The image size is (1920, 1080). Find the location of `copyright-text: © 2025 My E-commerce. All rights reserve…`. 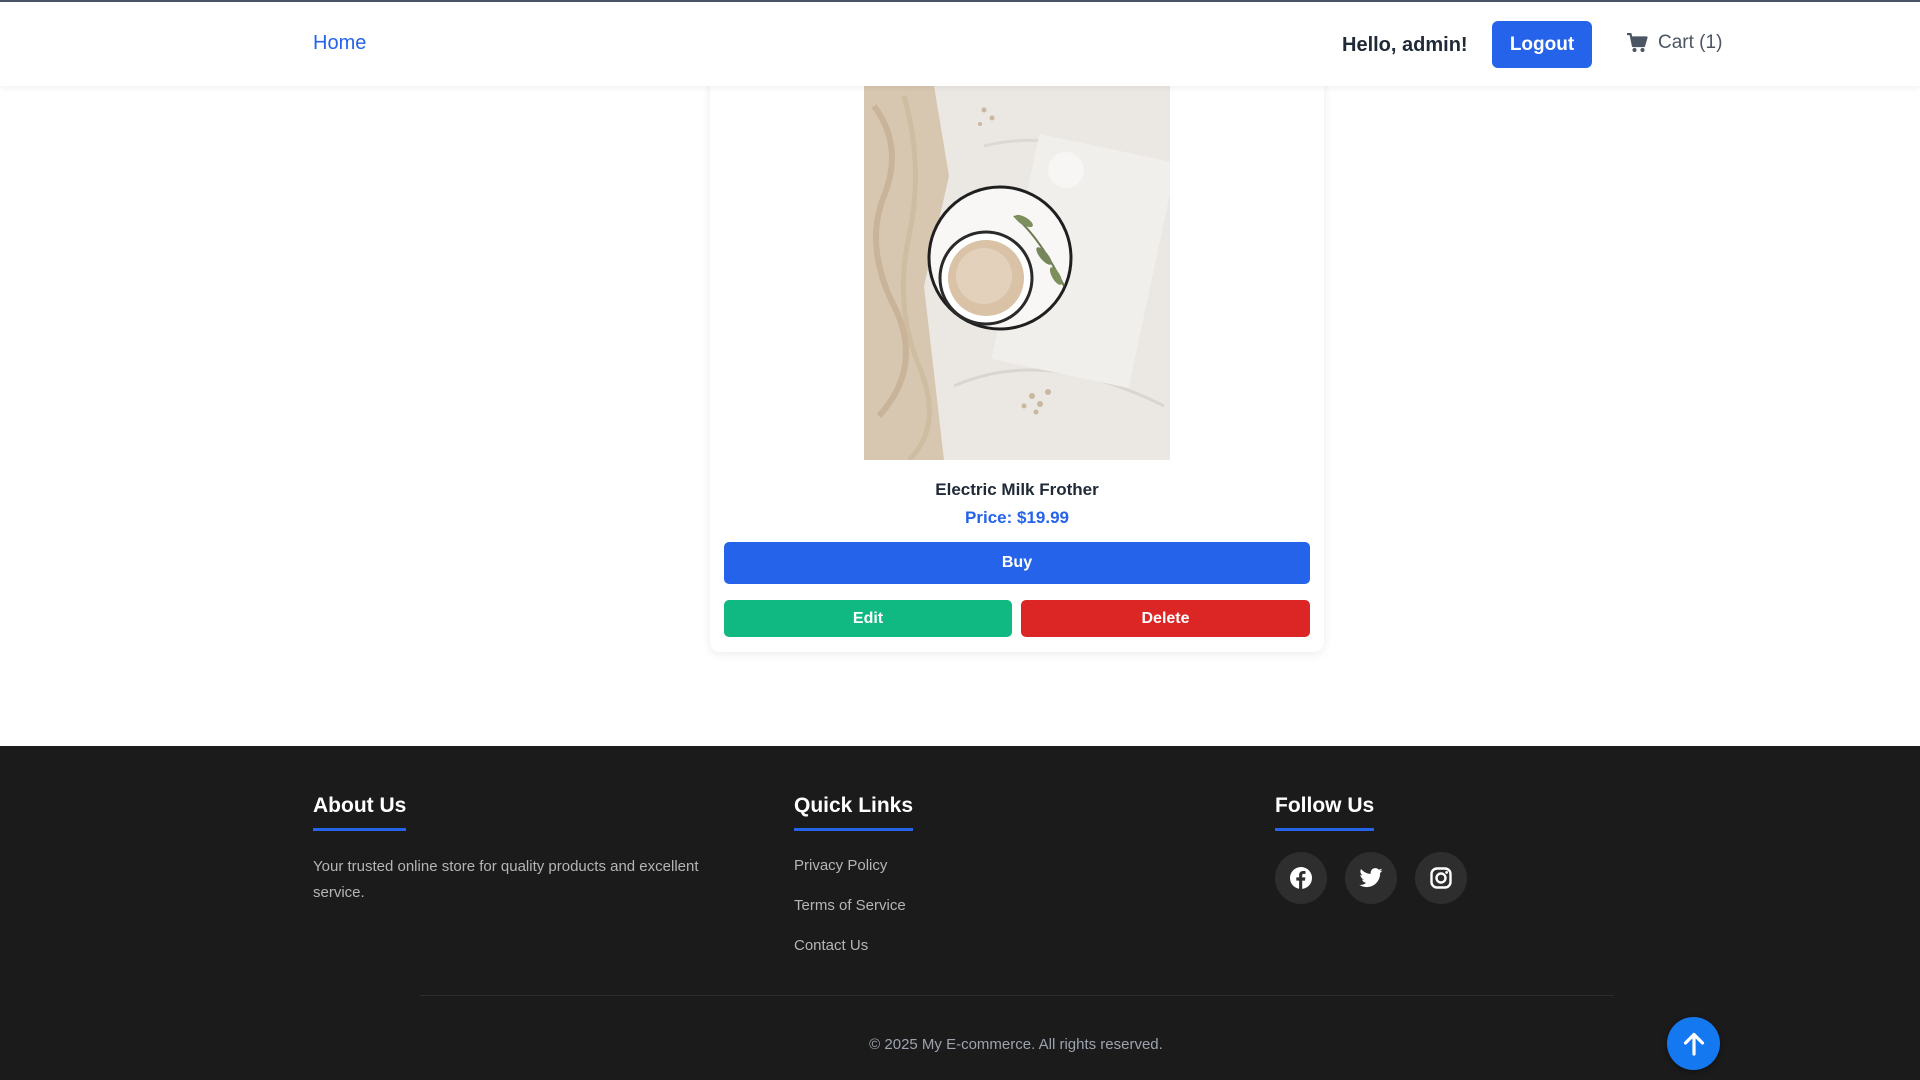

copyright-text: © 2025 My E-commerce. All rights reserve… is located at coordinates (1016, 1044).